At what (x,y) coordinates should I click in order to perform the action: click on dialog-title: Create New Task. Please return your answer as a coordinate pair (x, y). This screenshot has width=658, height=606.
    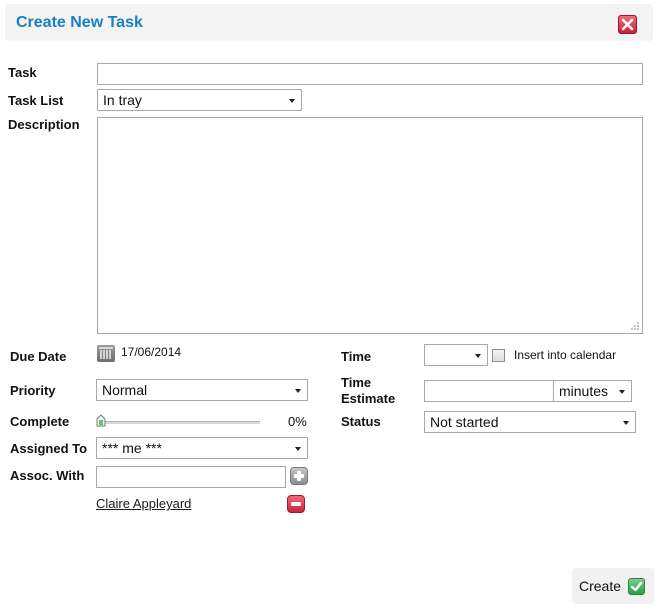
    Looking at the image, I should click on (79, 22).